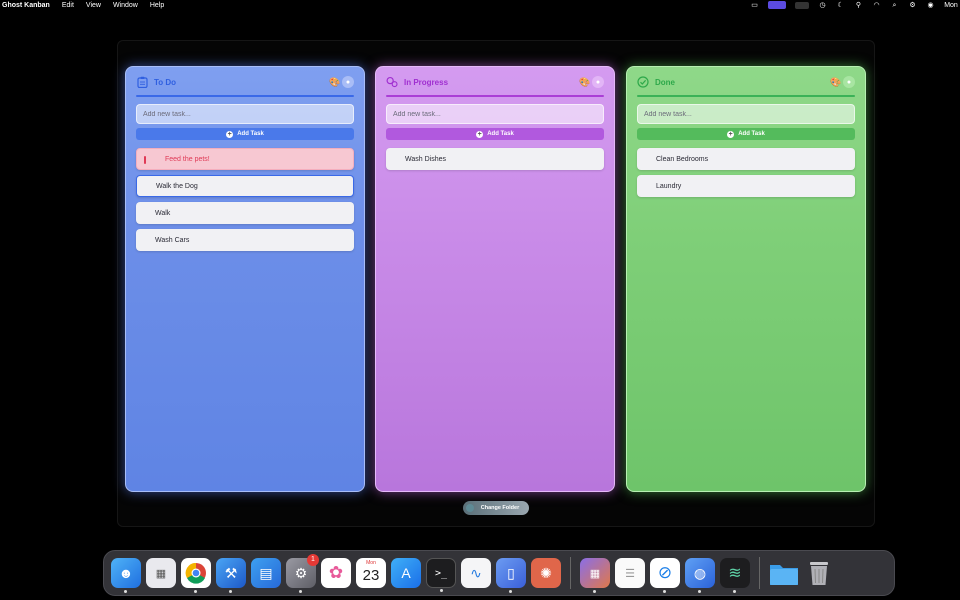 The height and width of the screenshot is (600, 960). Describe the element at coordinates (392, 82) in the screenshot. I see `gears-icon` at that location.